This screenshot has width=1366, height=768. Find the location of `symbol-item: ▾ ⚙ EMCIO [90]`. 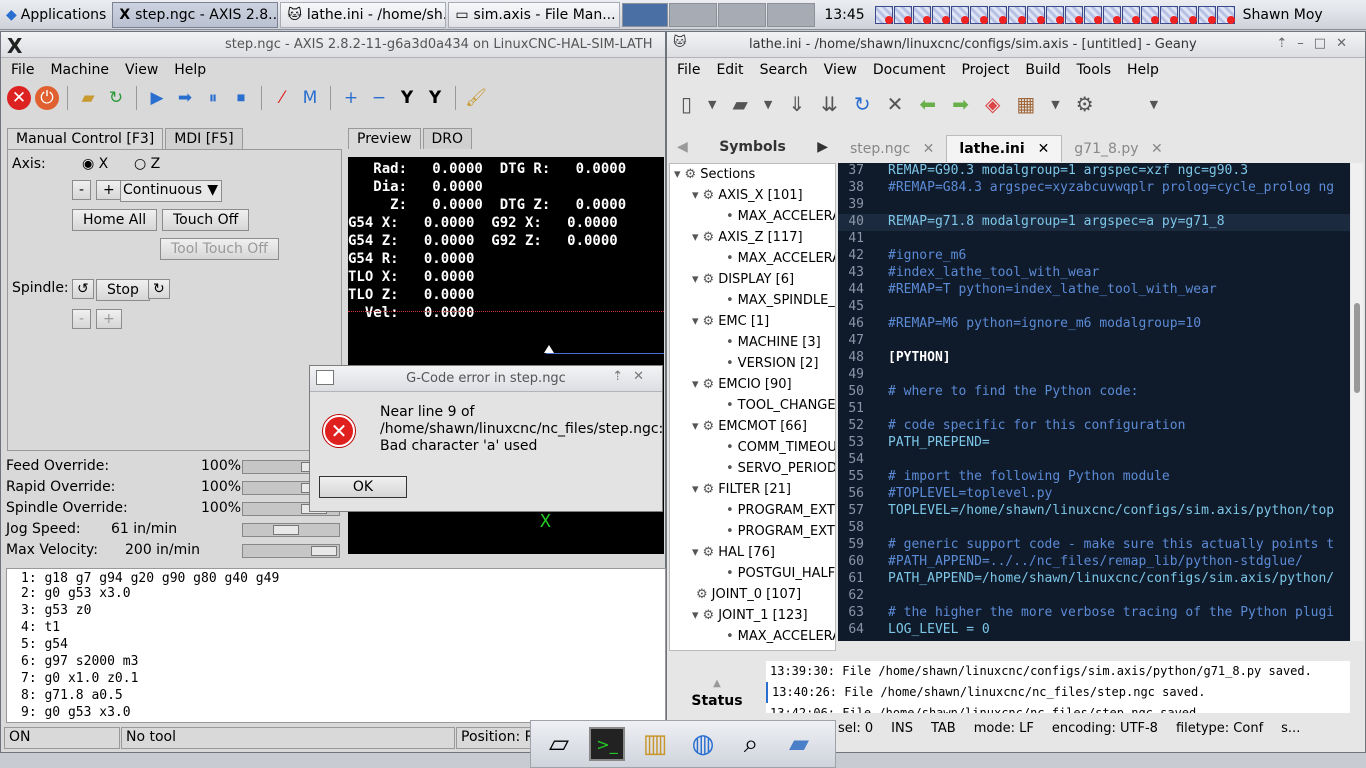

symbol-item: ▾ ⚙ EMCIO [90] is located at coordinates (752, 384).